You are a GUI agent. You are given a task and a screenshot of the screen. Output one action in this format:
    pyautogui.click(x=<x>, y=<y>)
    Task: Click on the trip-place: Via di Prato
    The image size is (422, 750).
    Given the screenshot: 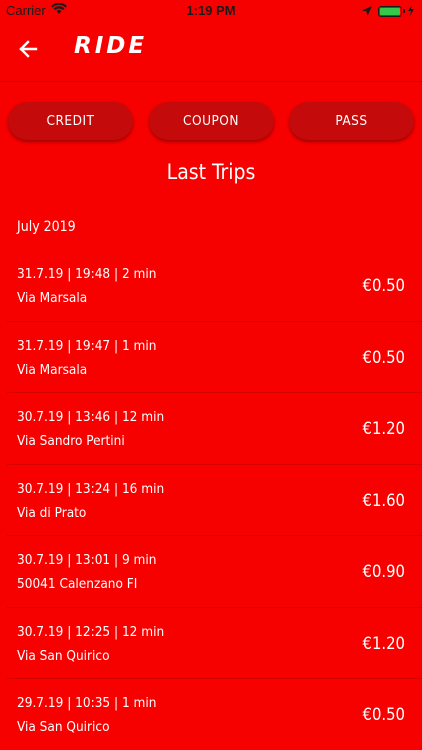 What is the action you would take?
    pyautogui.click(x=52, y=512)
    